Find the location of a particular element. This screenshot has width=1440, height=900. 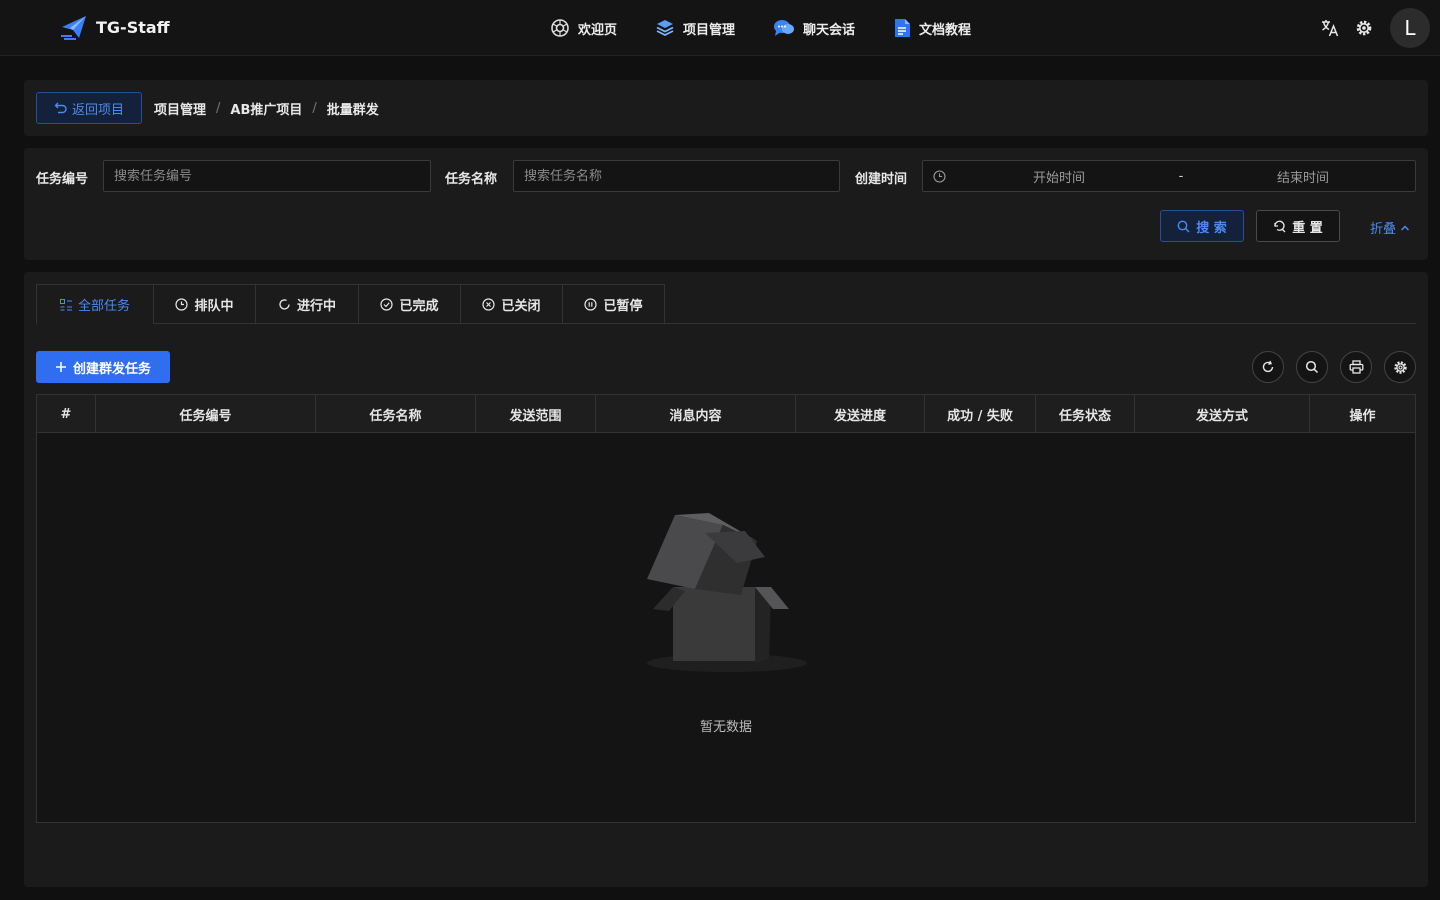

nav-item-docs: 文档教程 is located at coordinates (932, 28).